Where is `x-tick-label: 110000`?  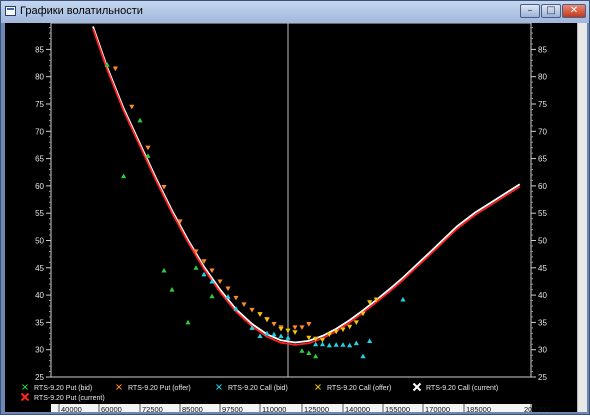
x-tick-label: 110000 is located at coordinates (274, 408).